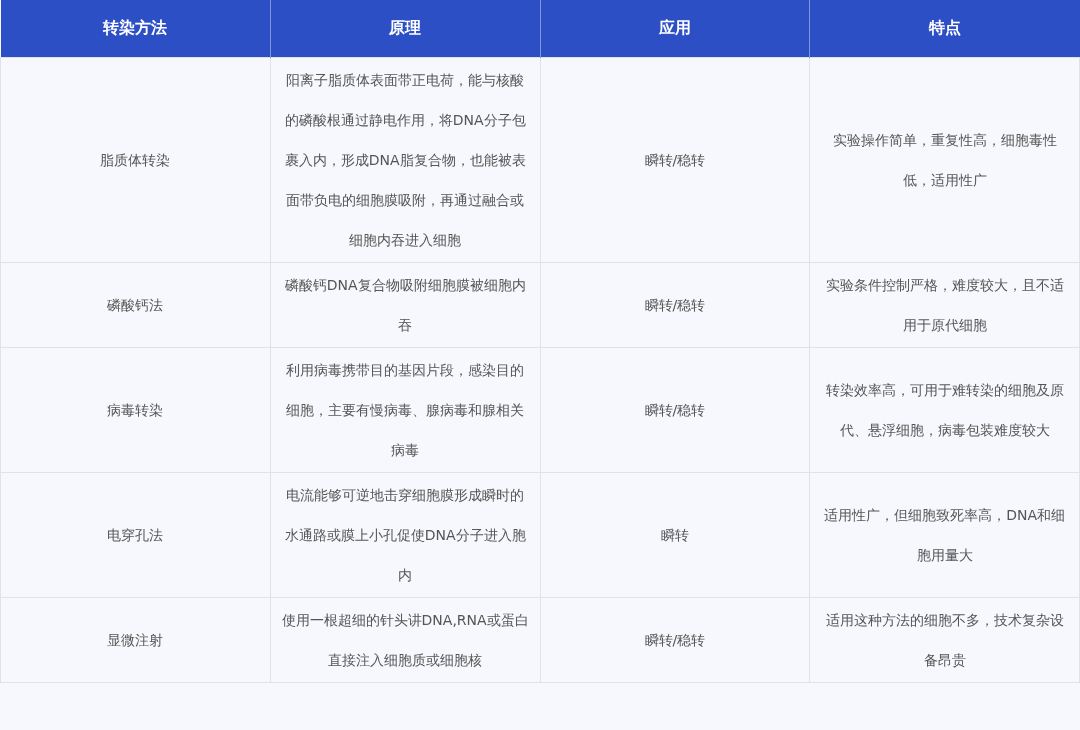 The width and height of the screenshot is (1080, 730). I want to click on table-cell: 实验操作简单，重复性高，细胞毒性低，适用性广, so click(944, 160).